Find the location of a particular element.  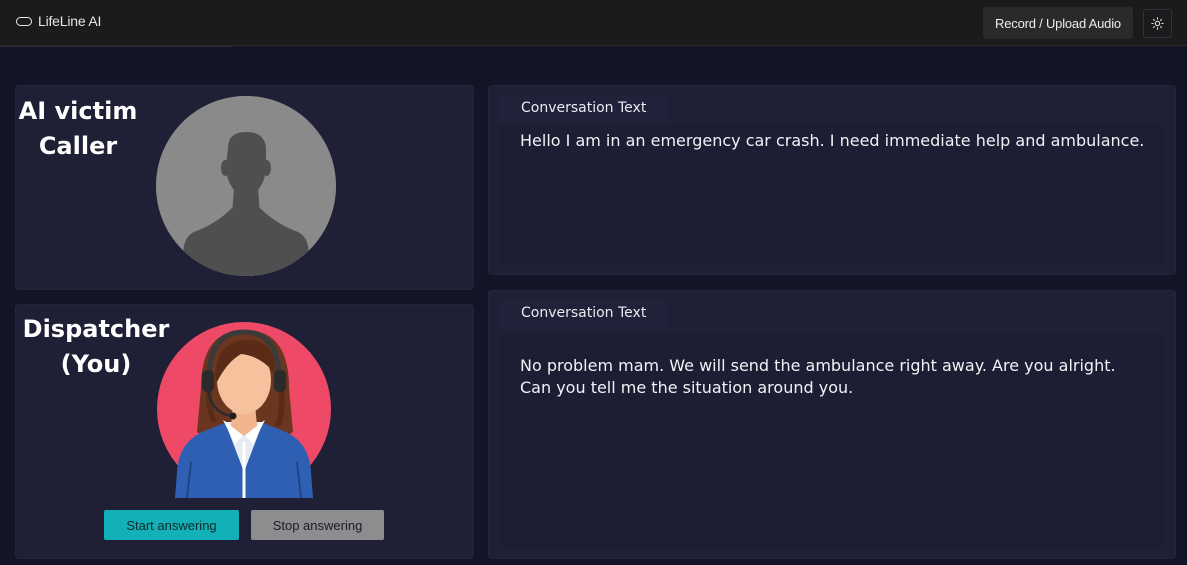

caller-title-line1: AI victim is located at coordinates (78, 111).